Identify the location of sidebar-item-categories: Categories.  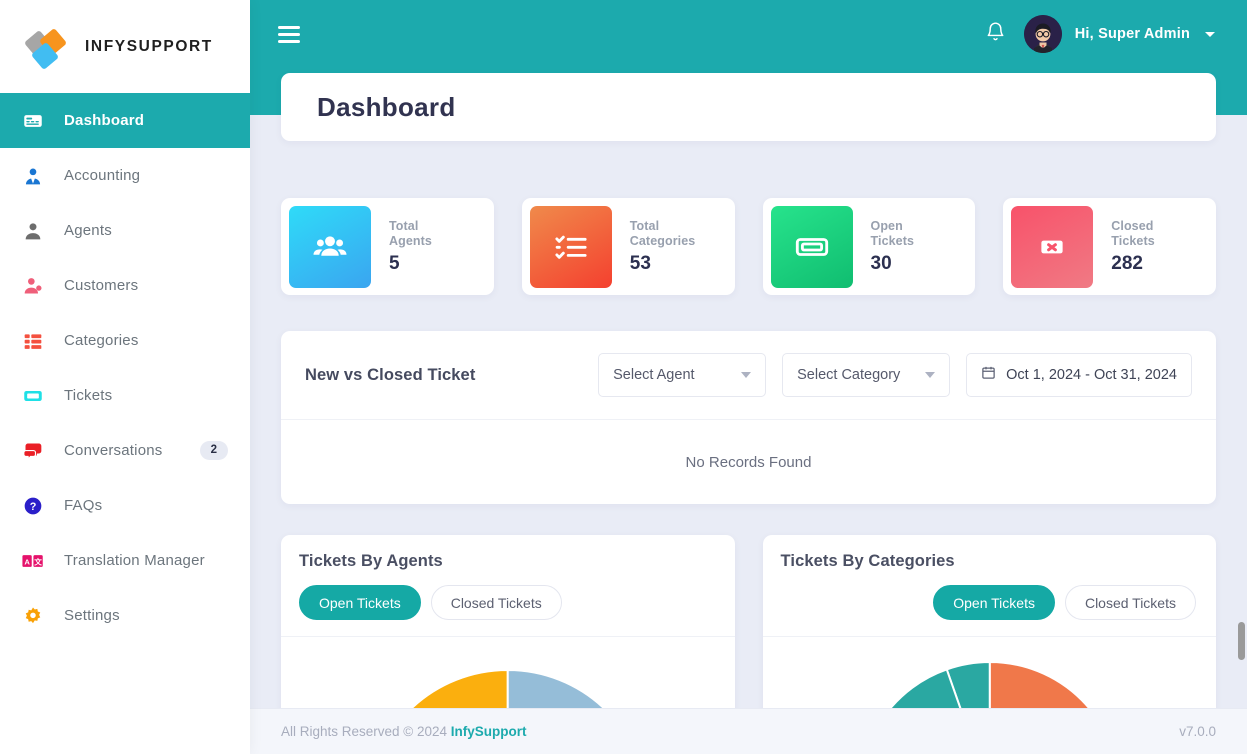
(125, 340).